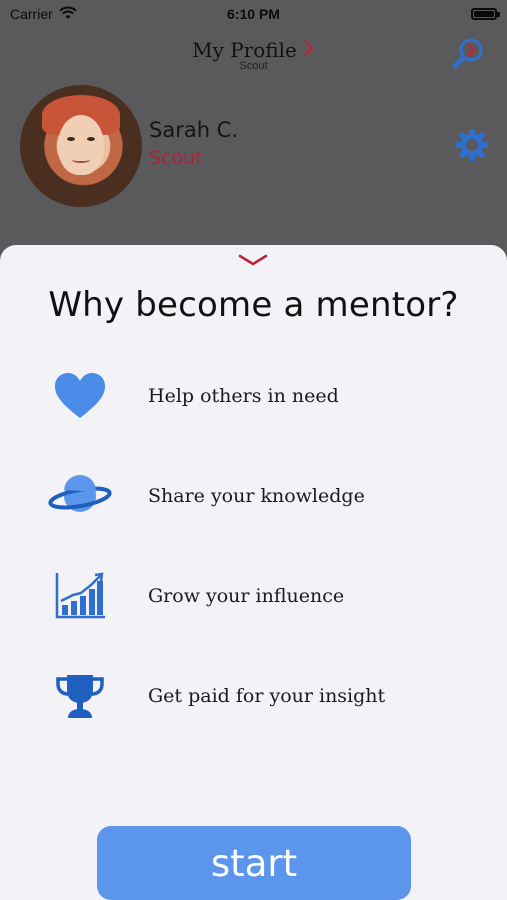  I want to click on profile-title-button: My Profile Scout, so click(253, 55).